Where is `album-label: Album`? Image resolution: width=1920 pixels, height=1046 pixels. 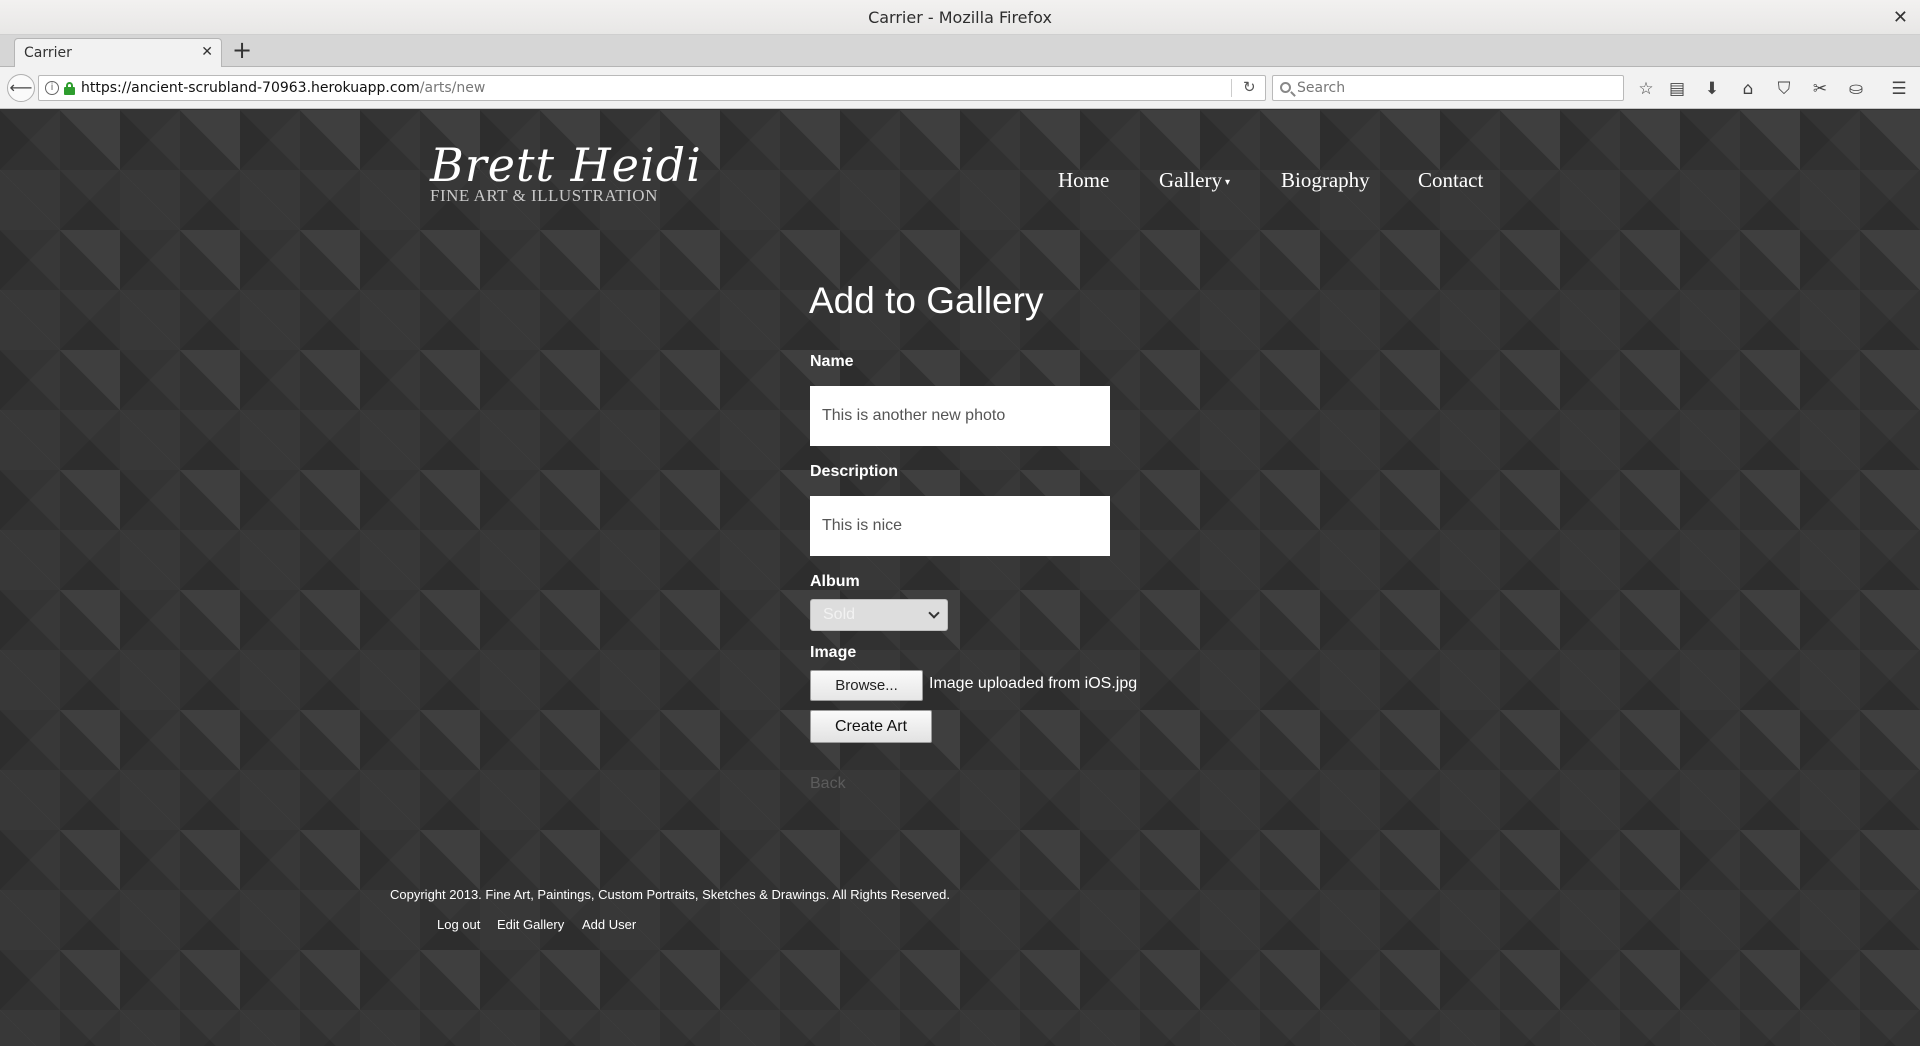
album-label: Album is located at coordinates (835, 581).